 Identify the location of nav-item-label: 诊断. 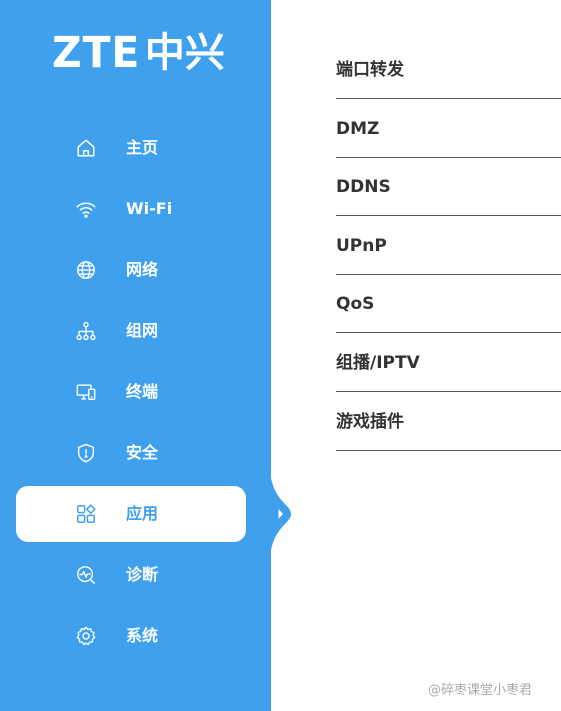
(142, 574).